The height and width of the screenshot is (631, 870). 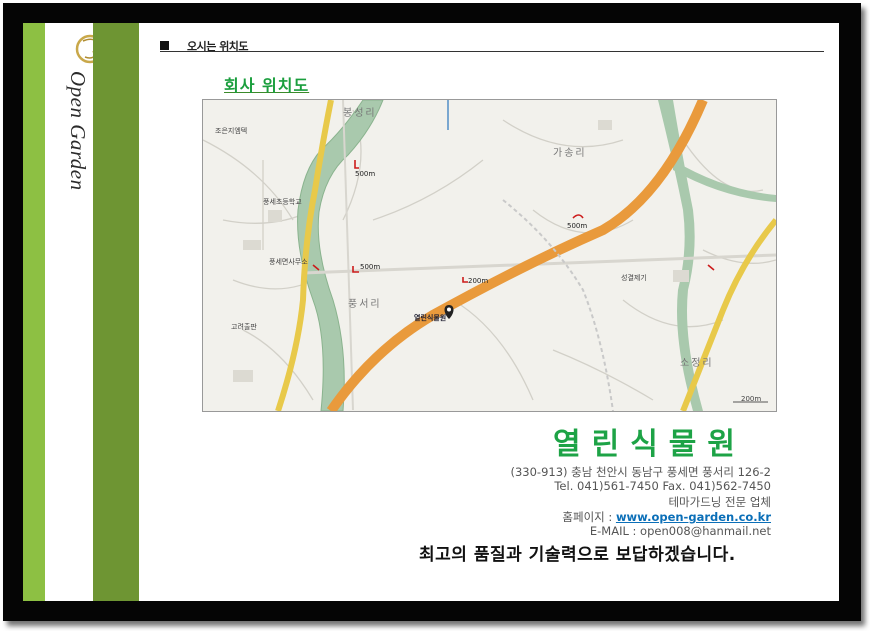 I want to click on map-label-school: 풍세초등학교, so click(x=282, y=202).